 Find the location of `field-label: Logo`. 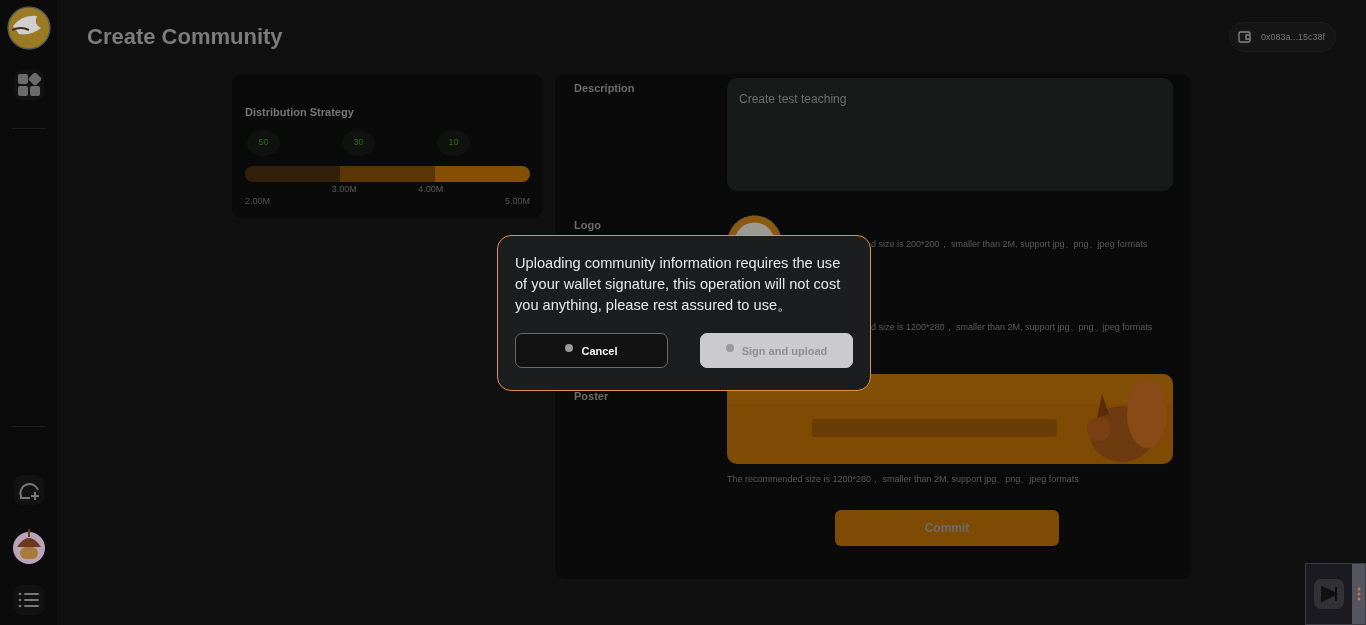

field-label: Logo is located at coordinates (587, 225).